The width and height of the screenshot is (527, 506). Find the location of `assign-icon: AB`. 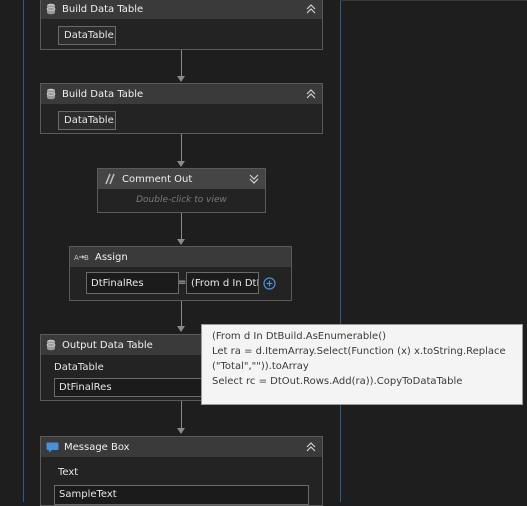

assign-icon: AB is located at coordinates (82, 257).